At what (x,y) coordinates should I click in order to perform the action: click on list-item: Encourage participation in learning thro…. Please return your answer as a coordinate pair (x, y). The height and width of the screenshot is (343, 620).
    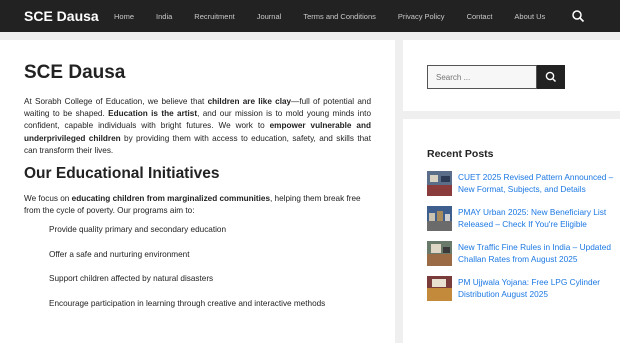
    Looking at the image, I should click on (187, 303).